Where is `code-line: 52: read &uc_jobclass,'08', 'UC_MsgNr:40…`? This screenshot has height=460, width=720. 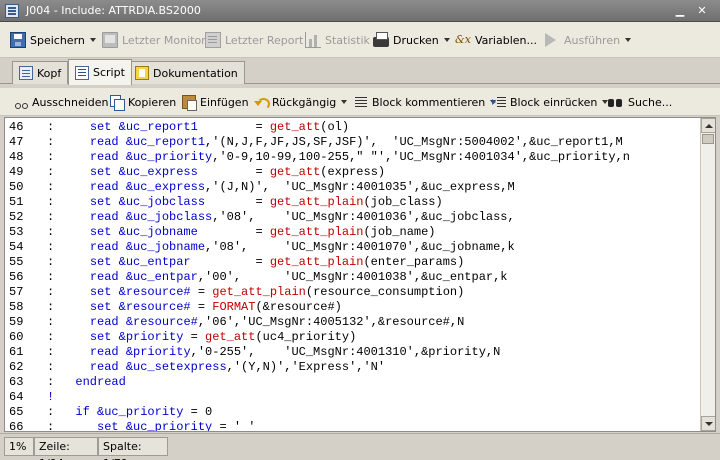
code-line: 52: read &uc_jobclass,'08', 'UC_MsgNr:40… is located at coordinates (352, 217).